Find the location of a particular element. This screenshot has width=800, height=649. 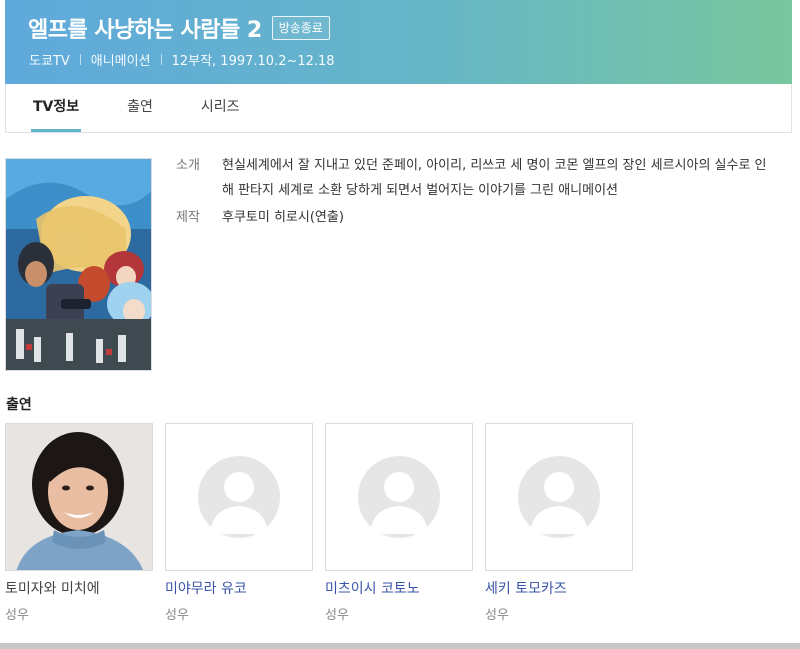

cast-name-link: 세키 토모카즈 is located at coordinates (559, 589).